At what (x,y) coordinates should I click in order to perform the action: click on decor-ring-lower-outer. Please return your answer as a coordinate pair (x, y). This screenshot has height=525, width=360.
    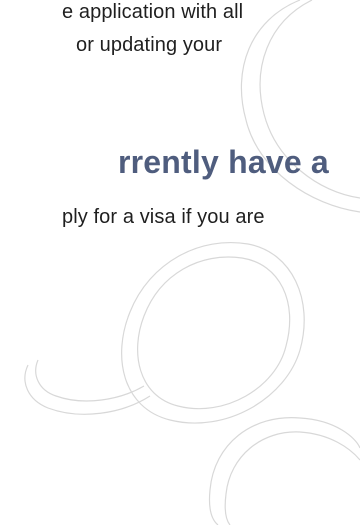
    Looking at the image, I should click on (254, 471).